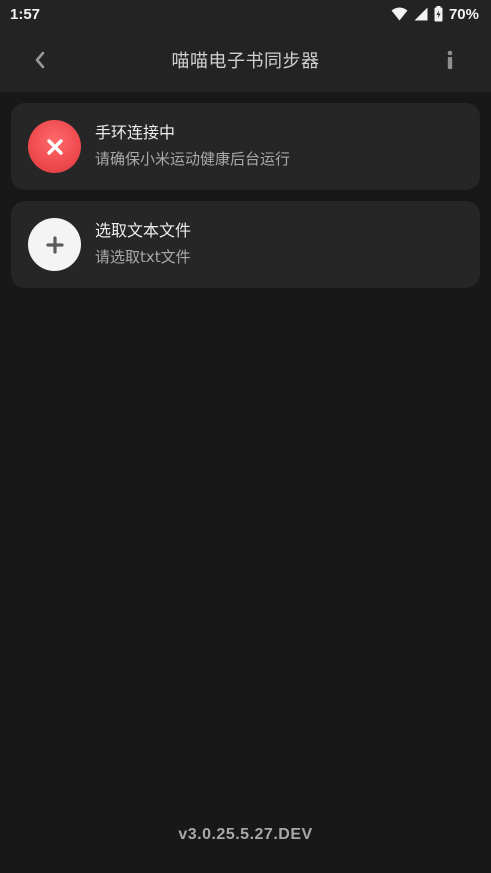 The width and height of the screenshot is (491, 873). I want to click on band-connection-text: 手环连接中 请确保小米运动健康后台运行, so click(192, 146).